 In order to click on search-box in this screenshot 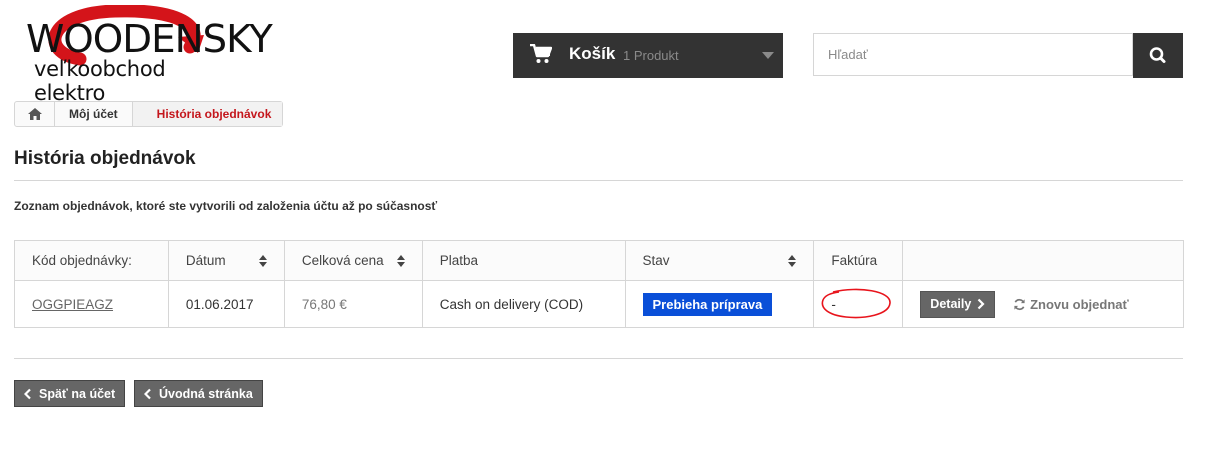, I will do `click(973, 54)`.